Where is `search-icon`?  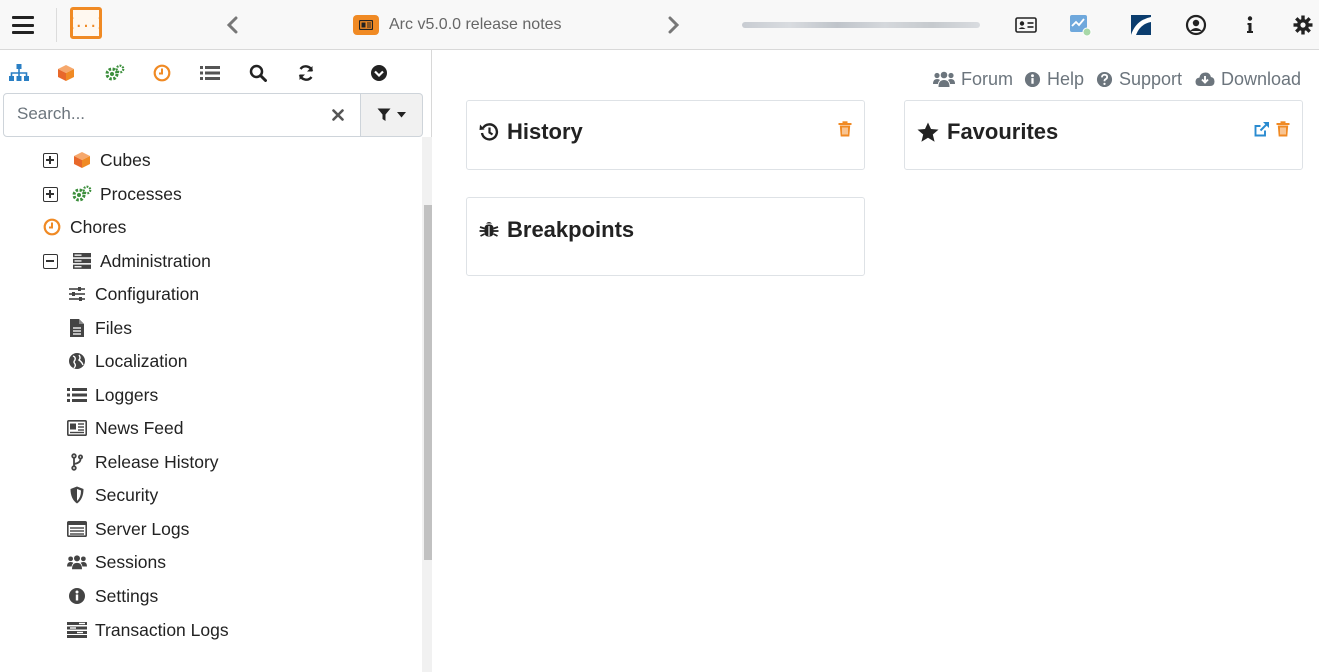 search-icon is located at coordinates (258, 73).